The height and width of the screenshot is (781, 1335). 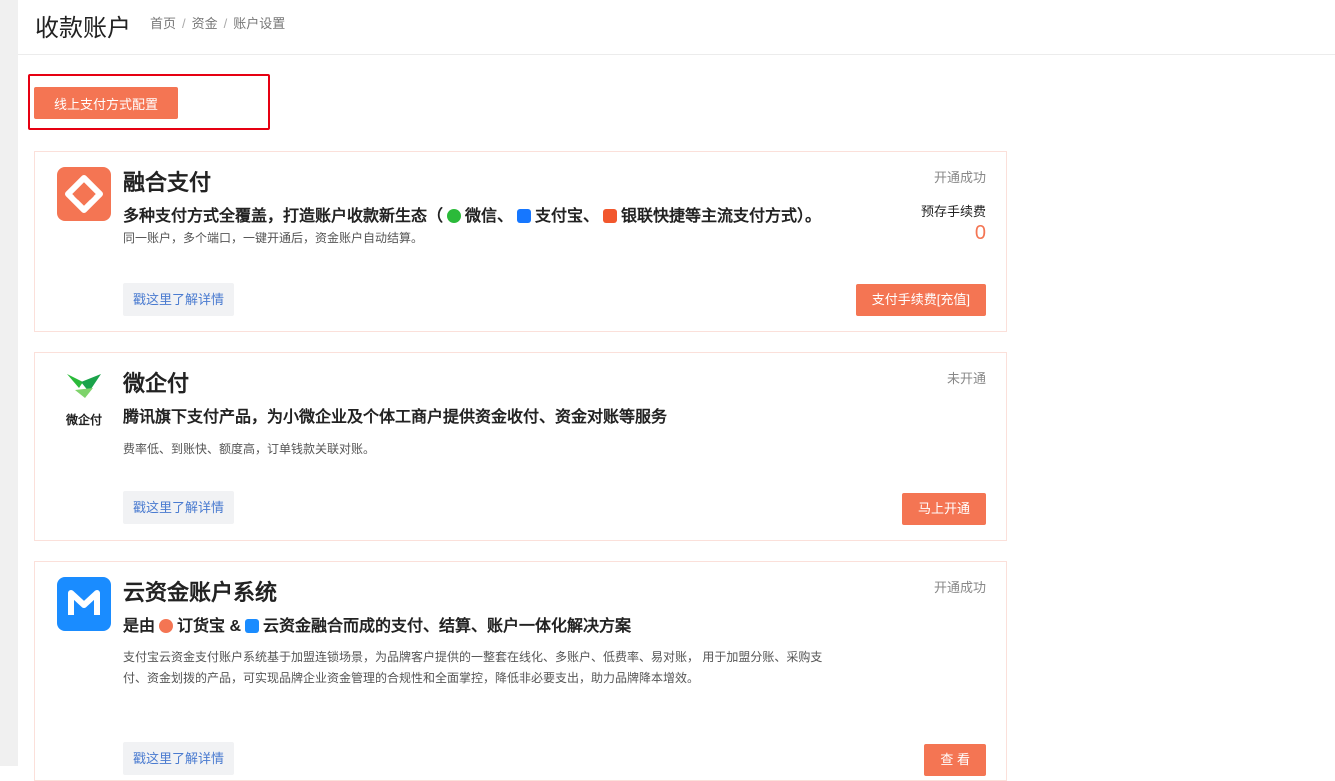 What do you see at coordinates (205, 23) in the screenshot?
I see `breadcrumb-funds: 资金` at bounding box center [205, 23].